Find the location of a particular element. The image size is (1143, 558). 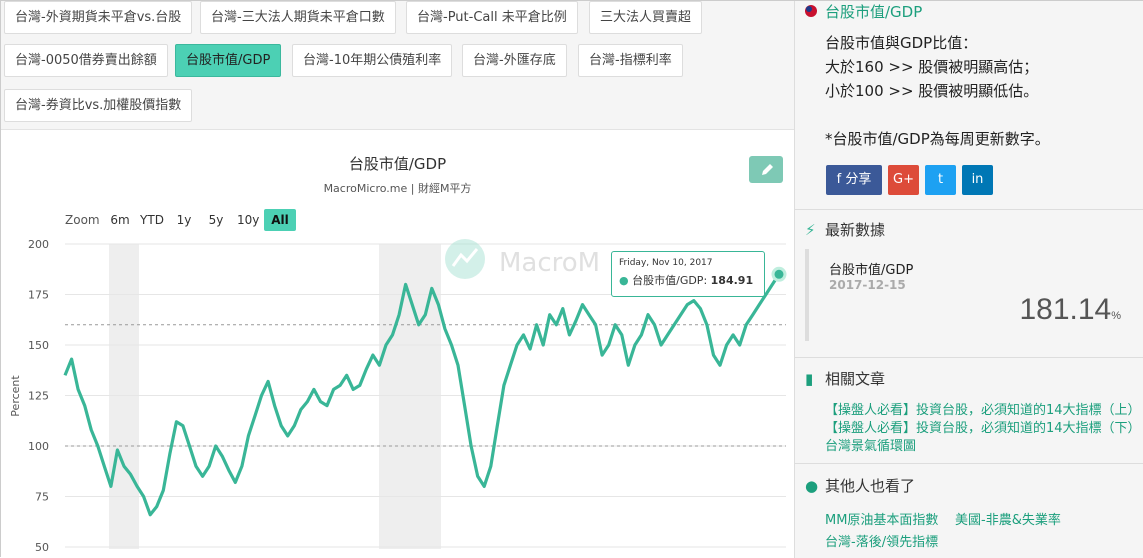

y-tick-label: 75 is located at coordinates (42, 497).